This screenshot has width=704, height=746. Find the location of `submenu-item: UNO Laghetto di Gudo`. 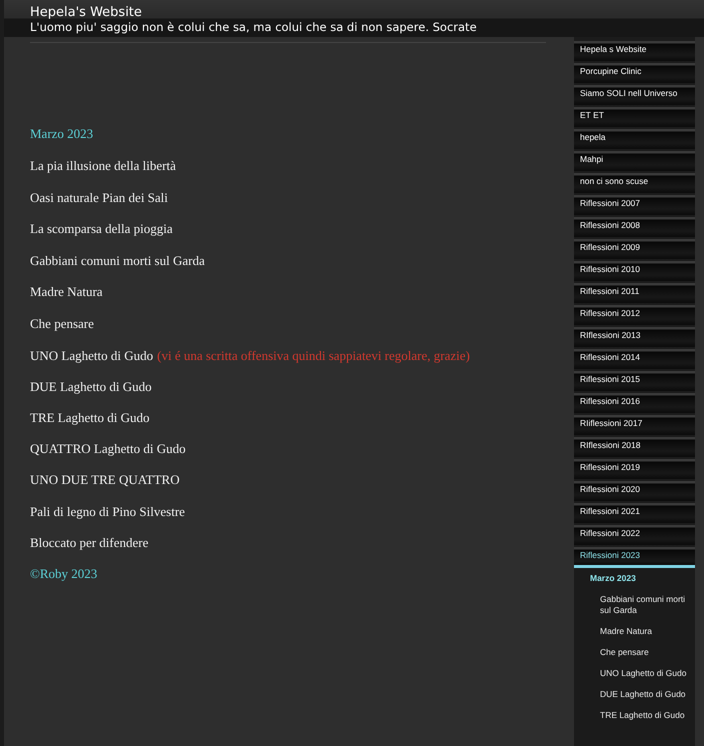

submenu-item: UNO Laghetto di Gudo is located at coordinates (634, 673).